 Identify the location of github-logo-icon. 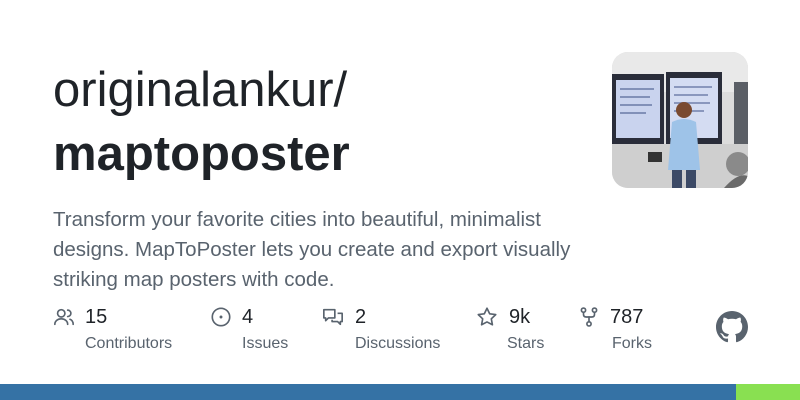
(732, 327).